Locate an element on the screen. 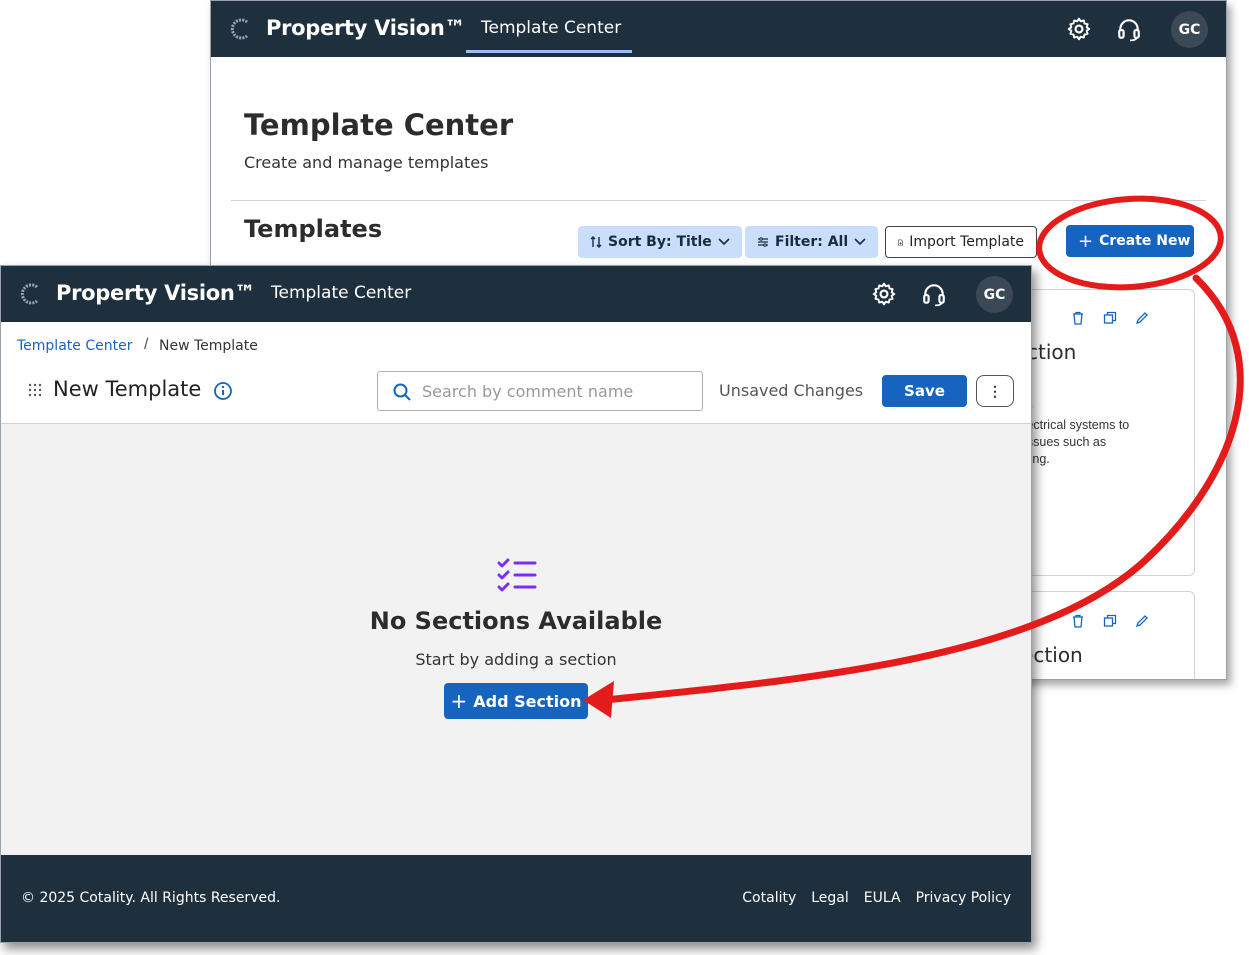 Image resolution: width=1249 pixels, height=955 pixels. empty-state-subtitle: Start by adding a section is located at coordinates (516, 659).